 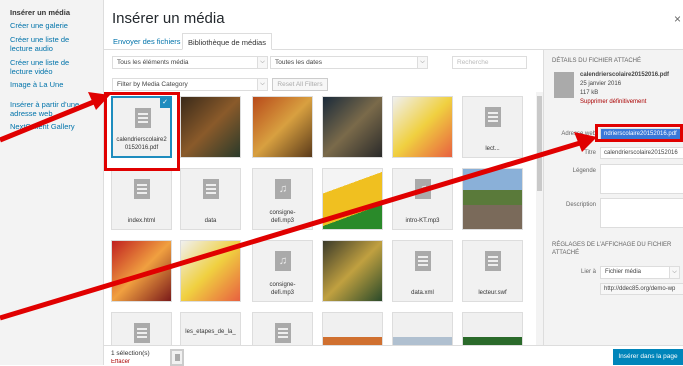 What do you see at coordinates (393, 355) in the screenshot?
I see `media-toolbar: 1 sélection(s) Effacer` at bounding box center [393, 355].